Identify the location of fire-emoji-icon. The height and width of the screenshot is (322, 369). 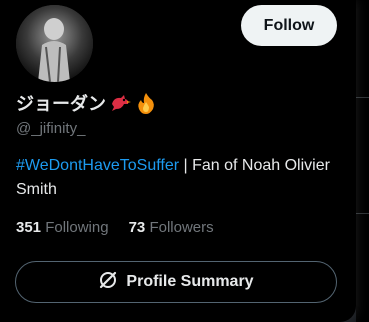
(146, 103).